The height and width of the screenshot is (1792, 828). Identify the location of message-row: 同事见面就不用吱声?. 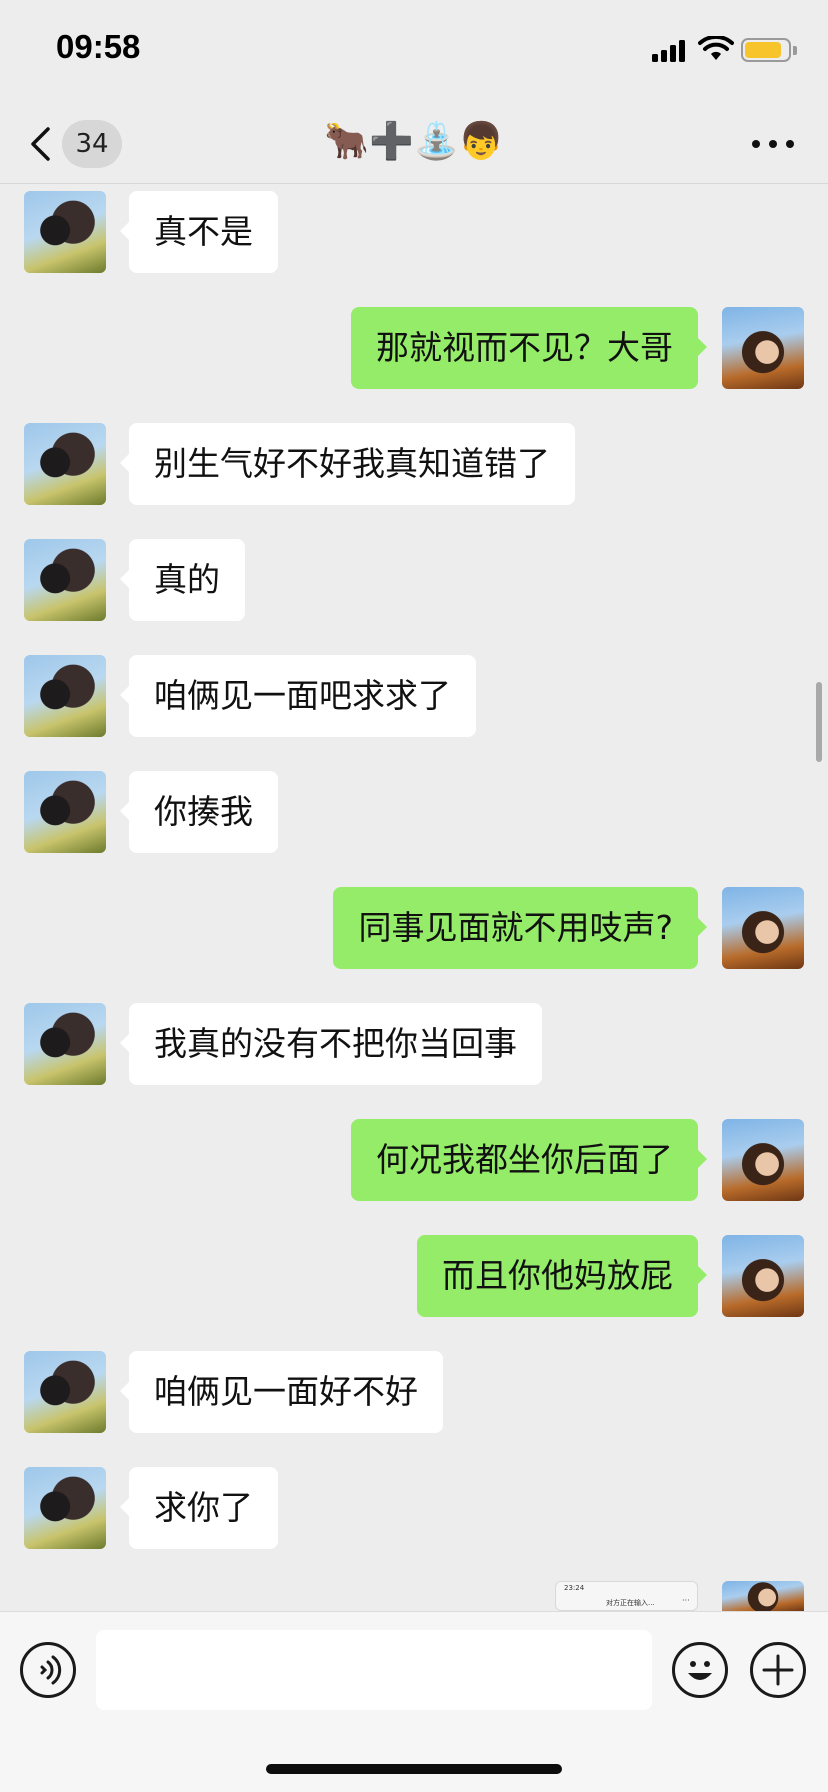
(414, 929).